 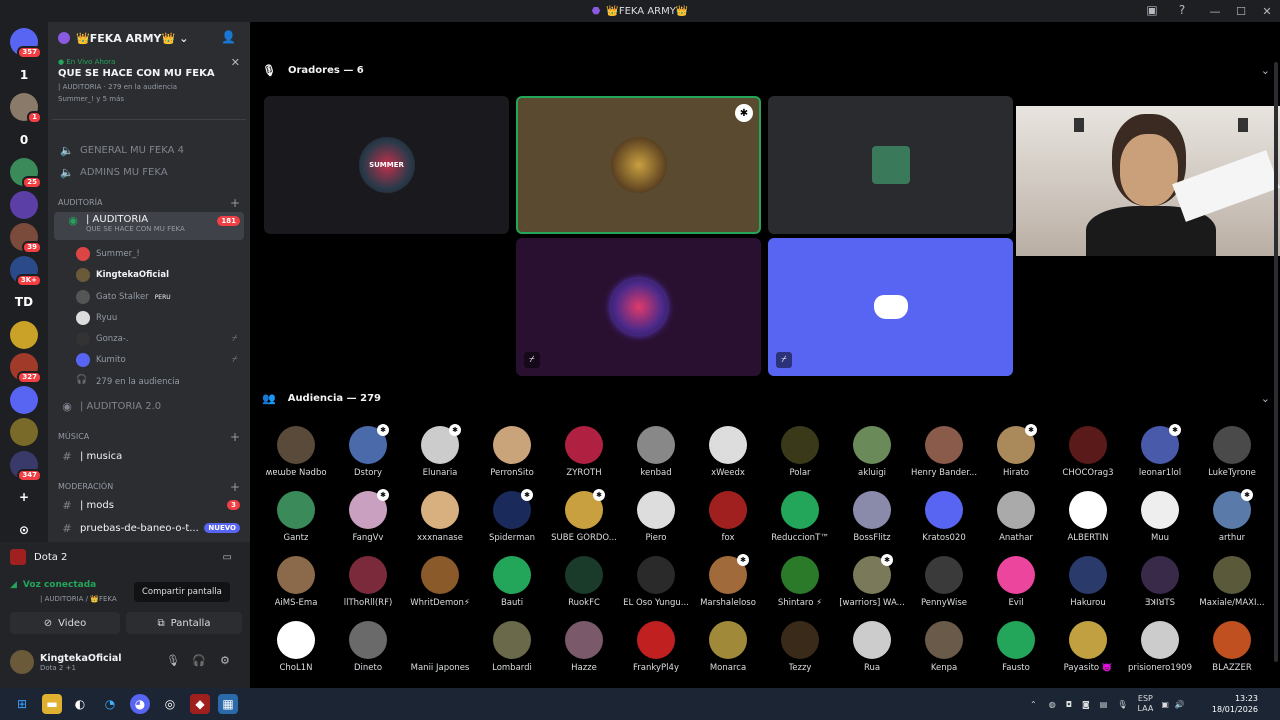 What do you see at coordinates (1016, 653) in the screenshot?
I see `audience-member: Fausto` at bounding box center [1016, 653].